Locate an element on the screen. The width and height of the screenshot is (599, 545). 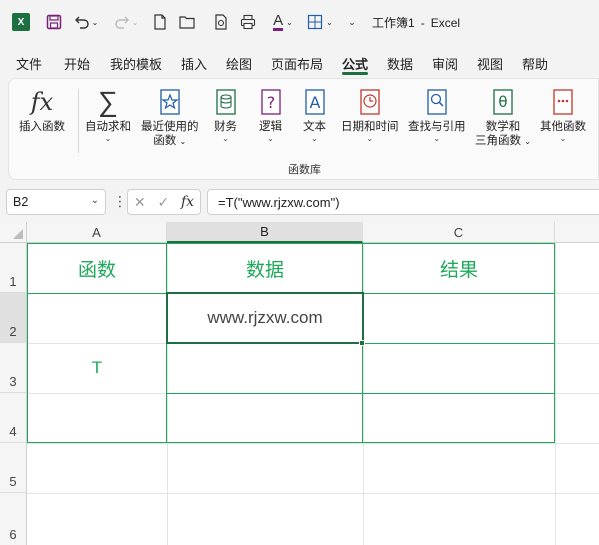
table-border is located at coordinates (361, 393).